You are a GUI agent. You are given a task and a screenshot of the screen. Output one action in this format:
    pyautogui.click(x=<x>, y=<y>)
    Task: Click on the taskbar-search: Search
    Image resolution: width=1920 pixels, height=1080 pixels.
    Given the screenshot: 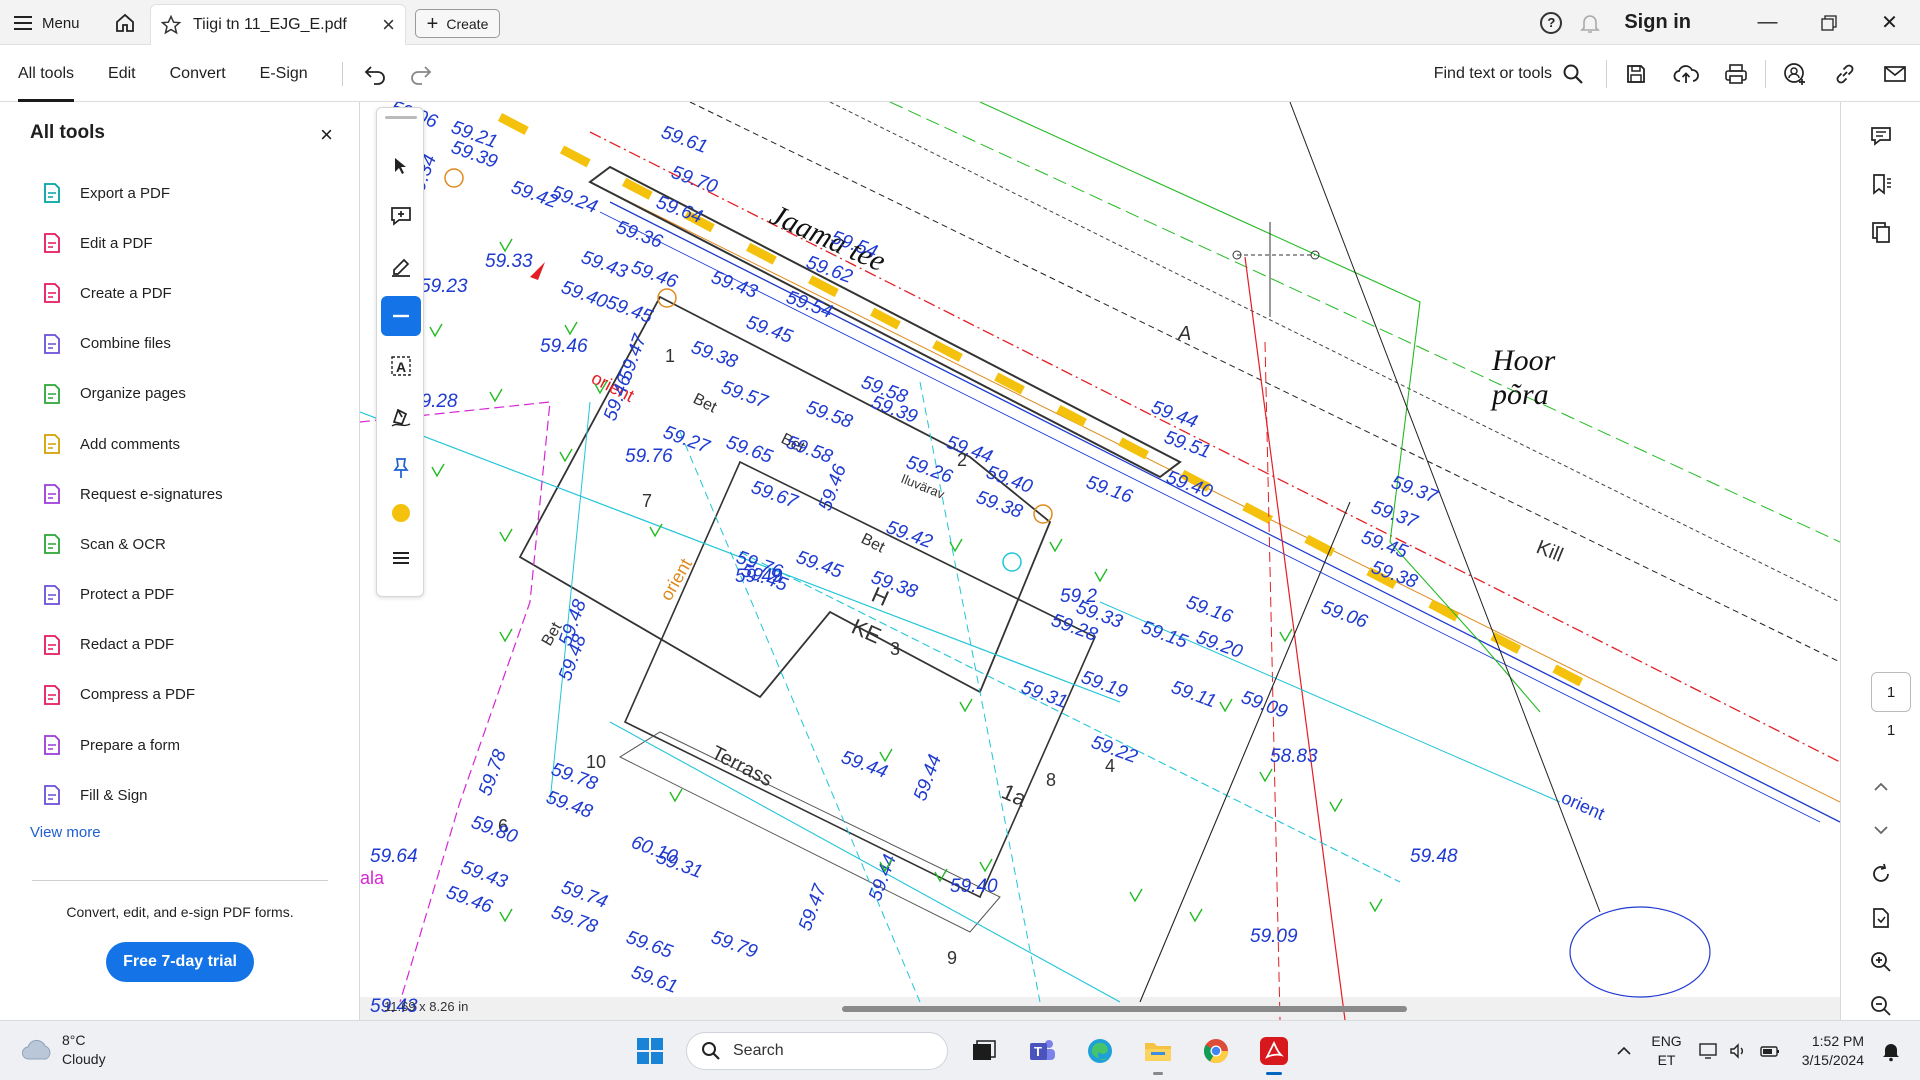 What is the action you would take?
    pyautogui.click(x=817, y=1051)
    